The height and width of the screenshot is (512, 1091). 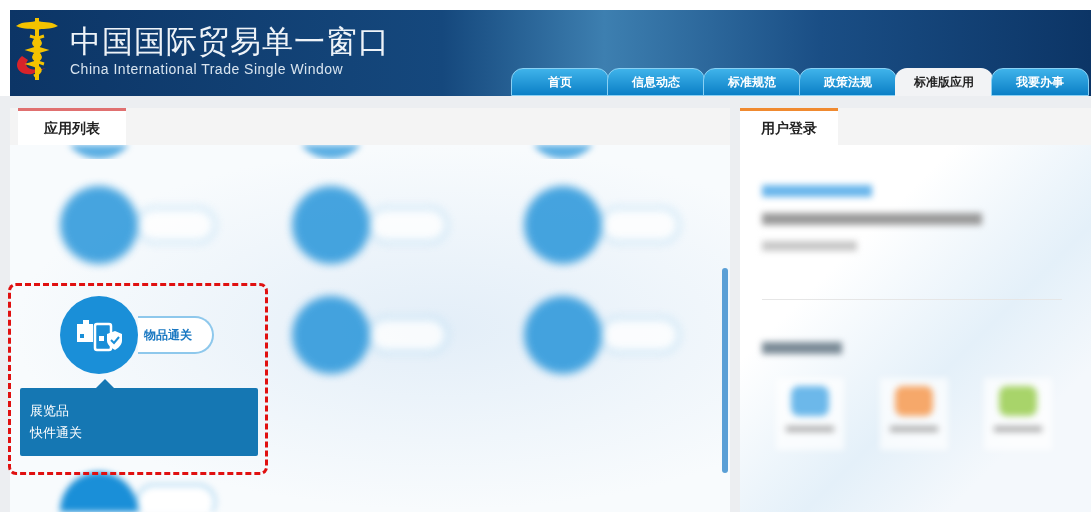 What do you see at coordinates (207, 69) in the screenshot?
I see `site-subtitle: China International Trade Single Window` at bounding box center [207, 69].